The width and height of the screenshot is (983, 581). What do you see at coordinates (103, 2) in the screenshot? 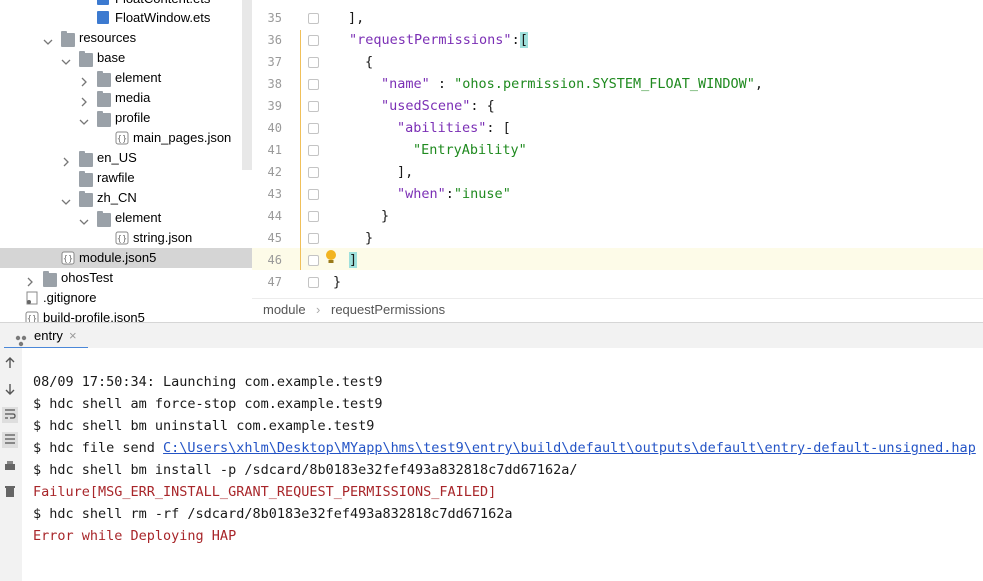
I see `ets-file-icon` at bounding box center [103, 2].